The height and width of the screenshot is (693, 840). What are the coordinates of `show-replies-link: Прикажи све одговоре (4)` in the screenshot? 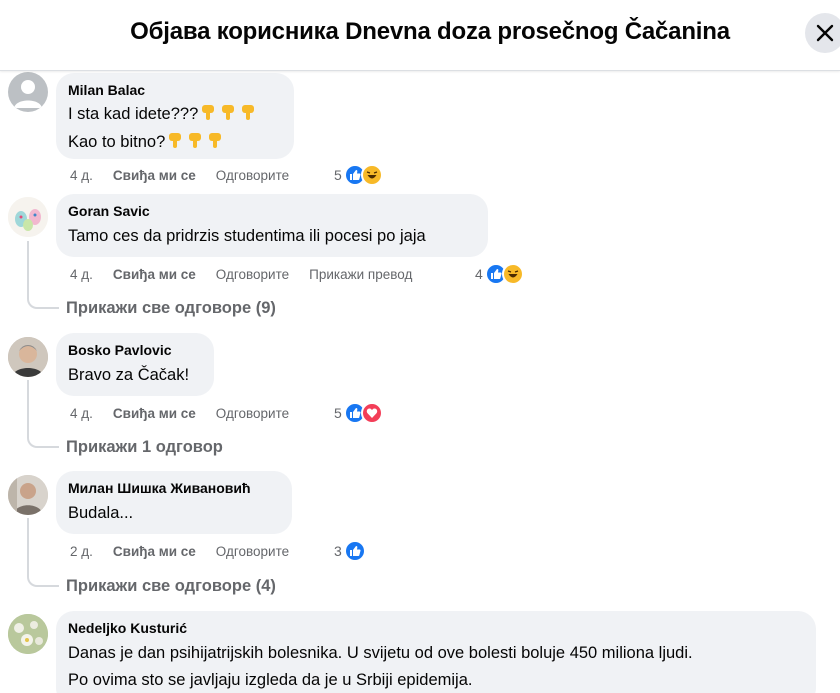 It's located at (171, 586).